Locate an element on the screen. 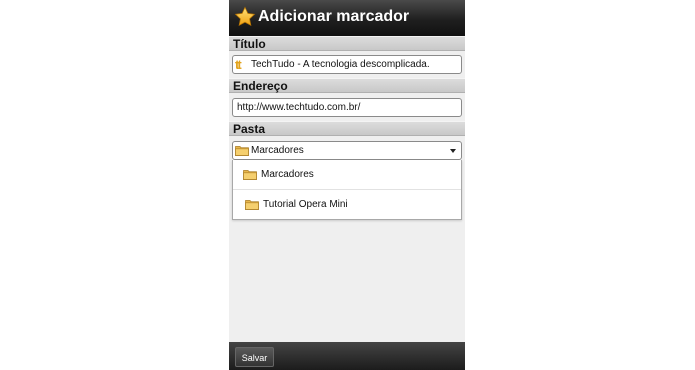 Image resolution: width=695 pixels, height=370 pixels. dropdown-option-tutorial: Tutorial Opera Mini is located at coordinates (347, 204).